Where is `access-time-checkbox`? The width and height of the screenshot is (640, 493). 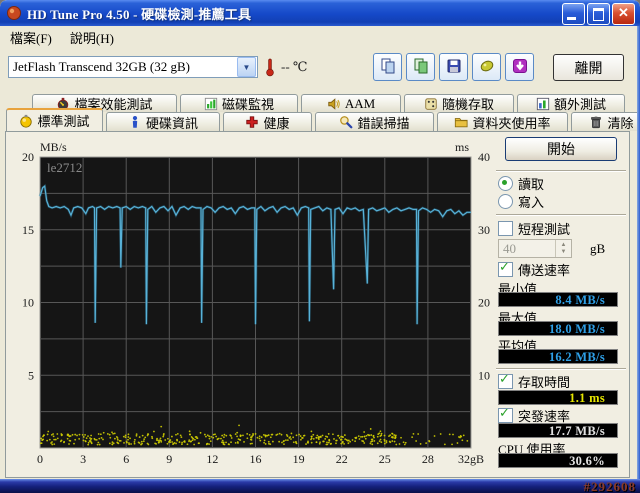 access-time-checkbox is located at coordinates (505, 380).